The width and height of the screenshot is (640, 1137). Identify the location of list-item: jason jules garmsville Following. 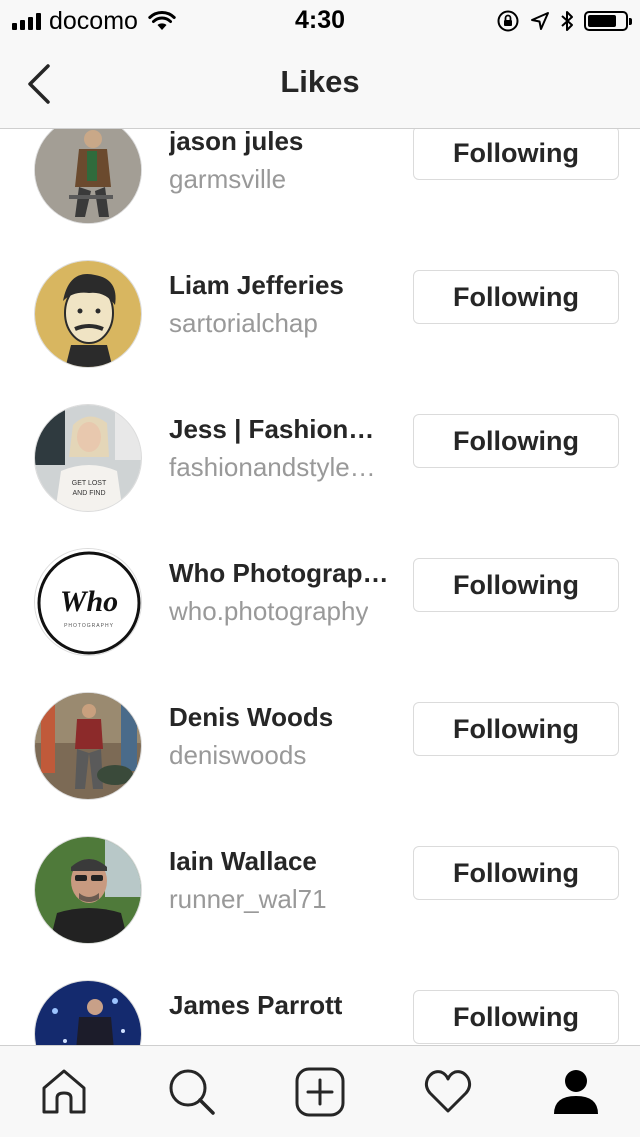
(320, 194).